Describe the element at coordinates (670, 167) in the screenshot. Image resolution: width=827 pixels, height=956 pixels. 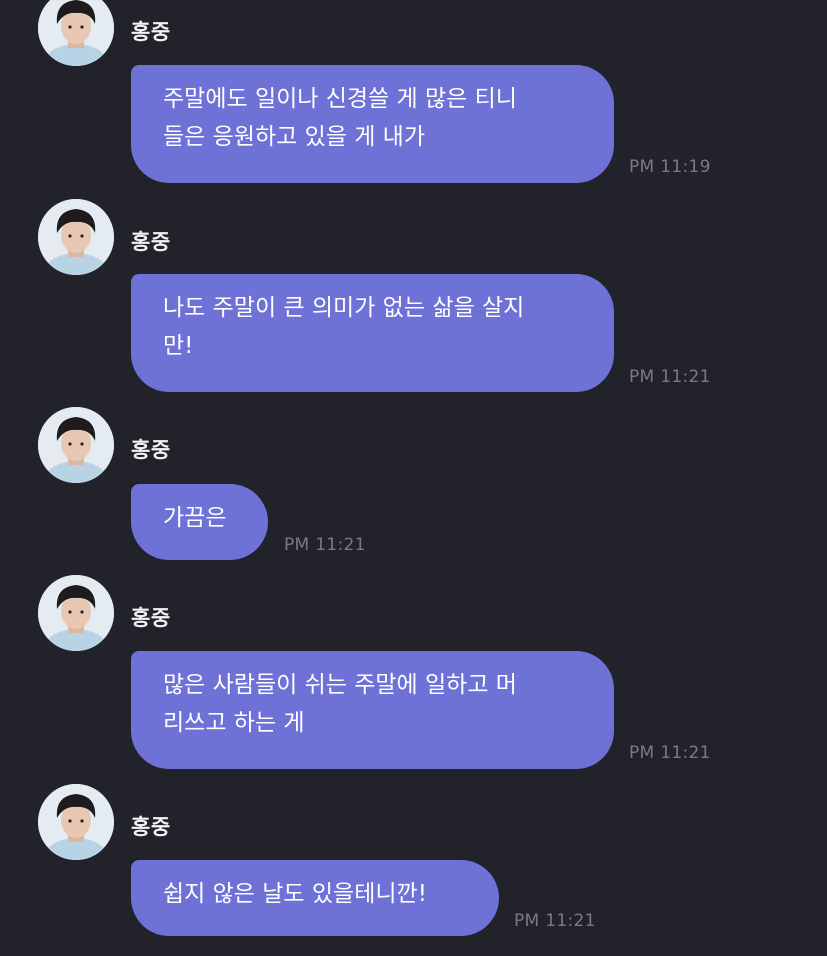
I see `message-timestamp: PM 11:19` at that location.